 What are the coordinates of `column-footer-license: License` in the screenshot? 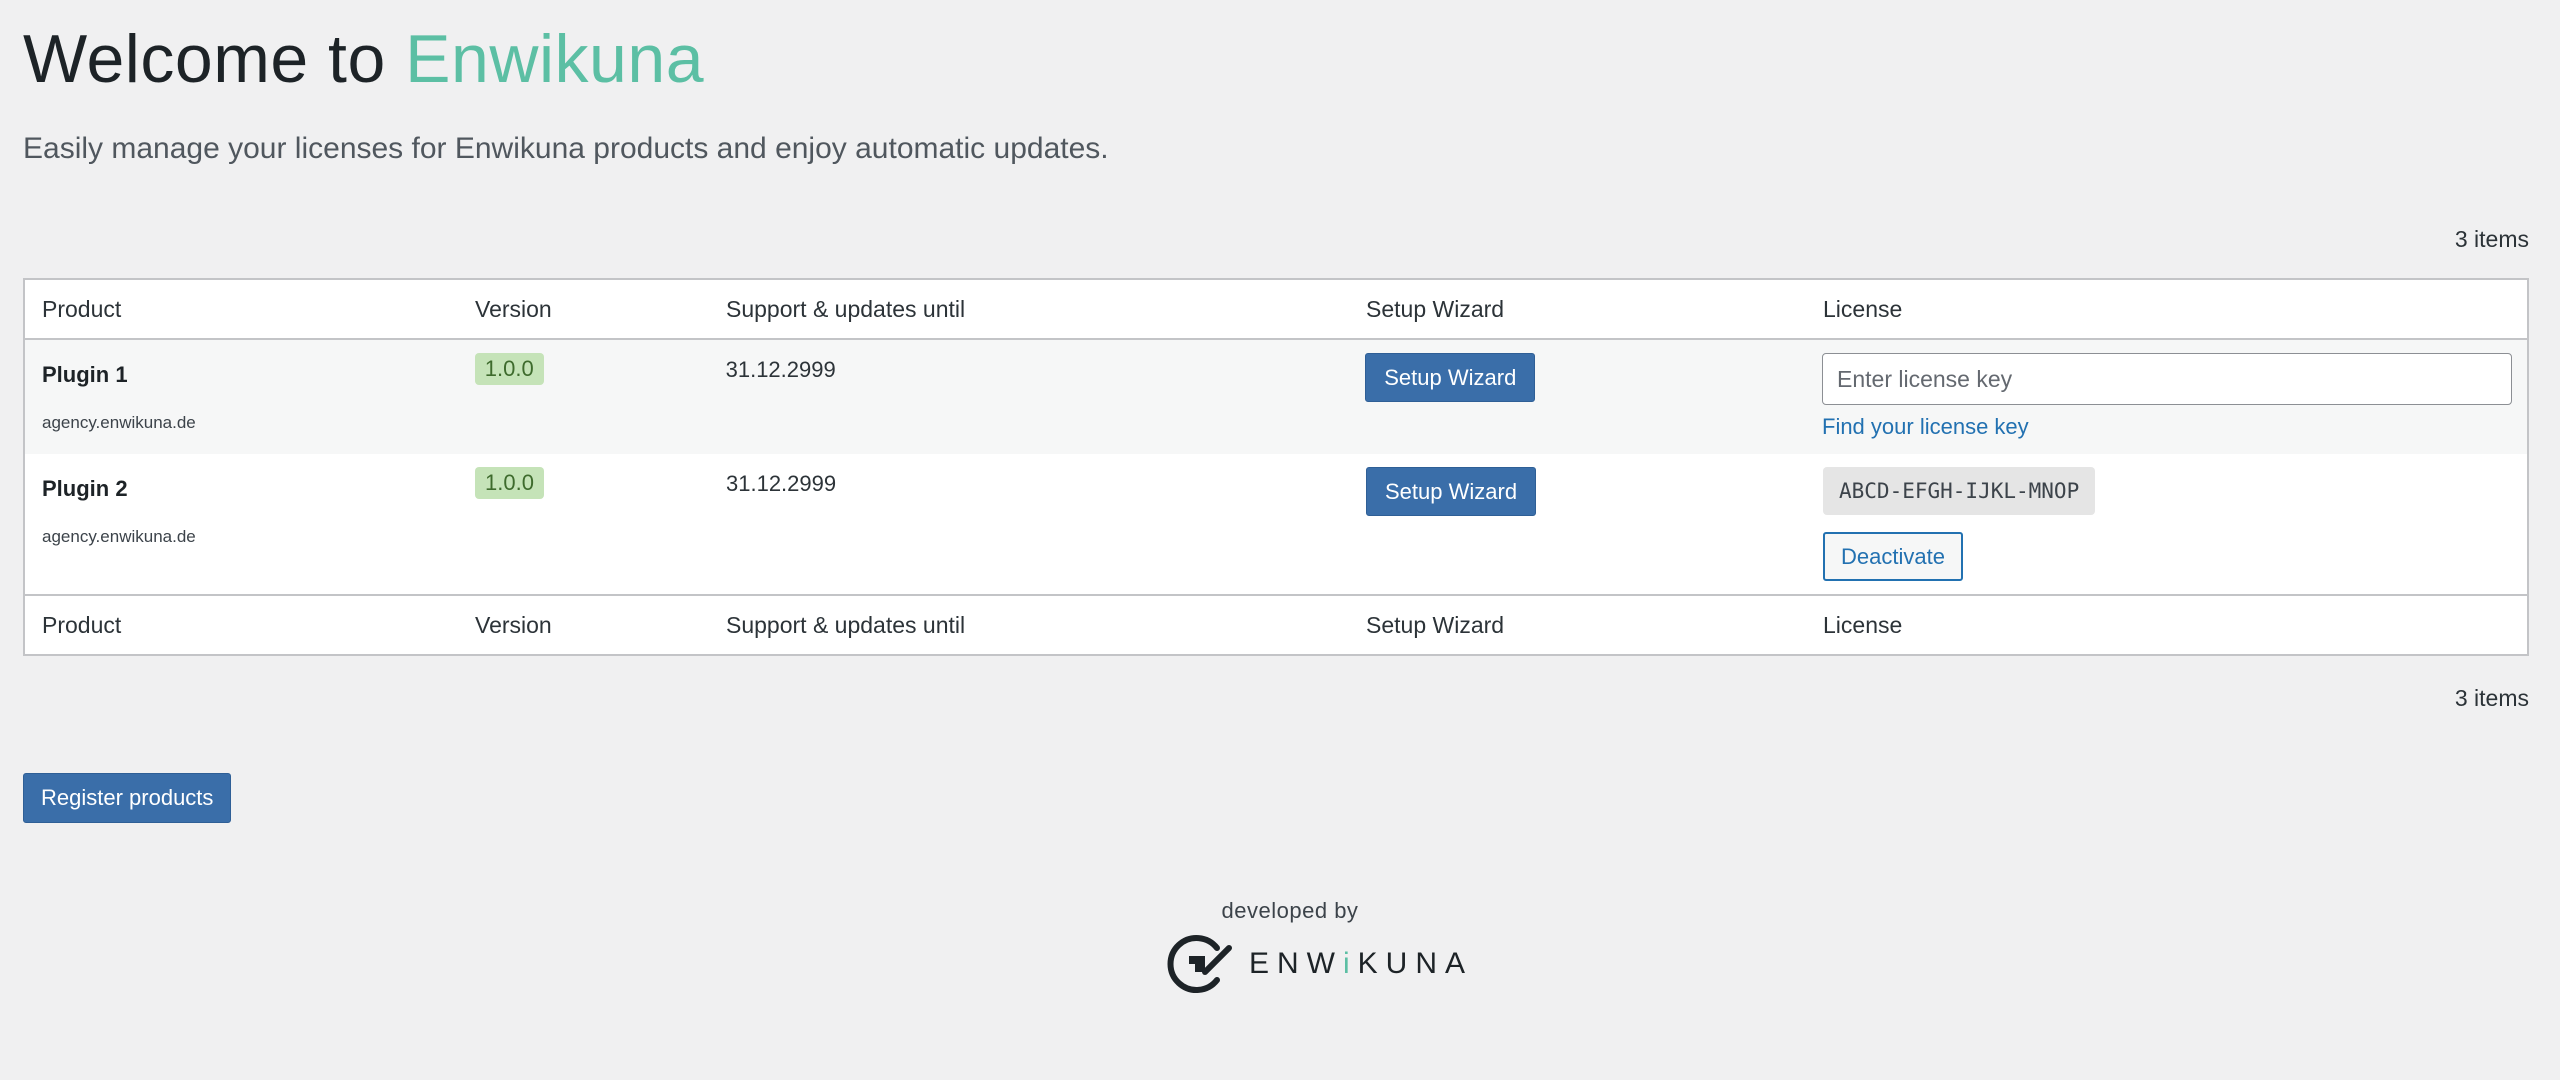 It's located at (1863, 624).